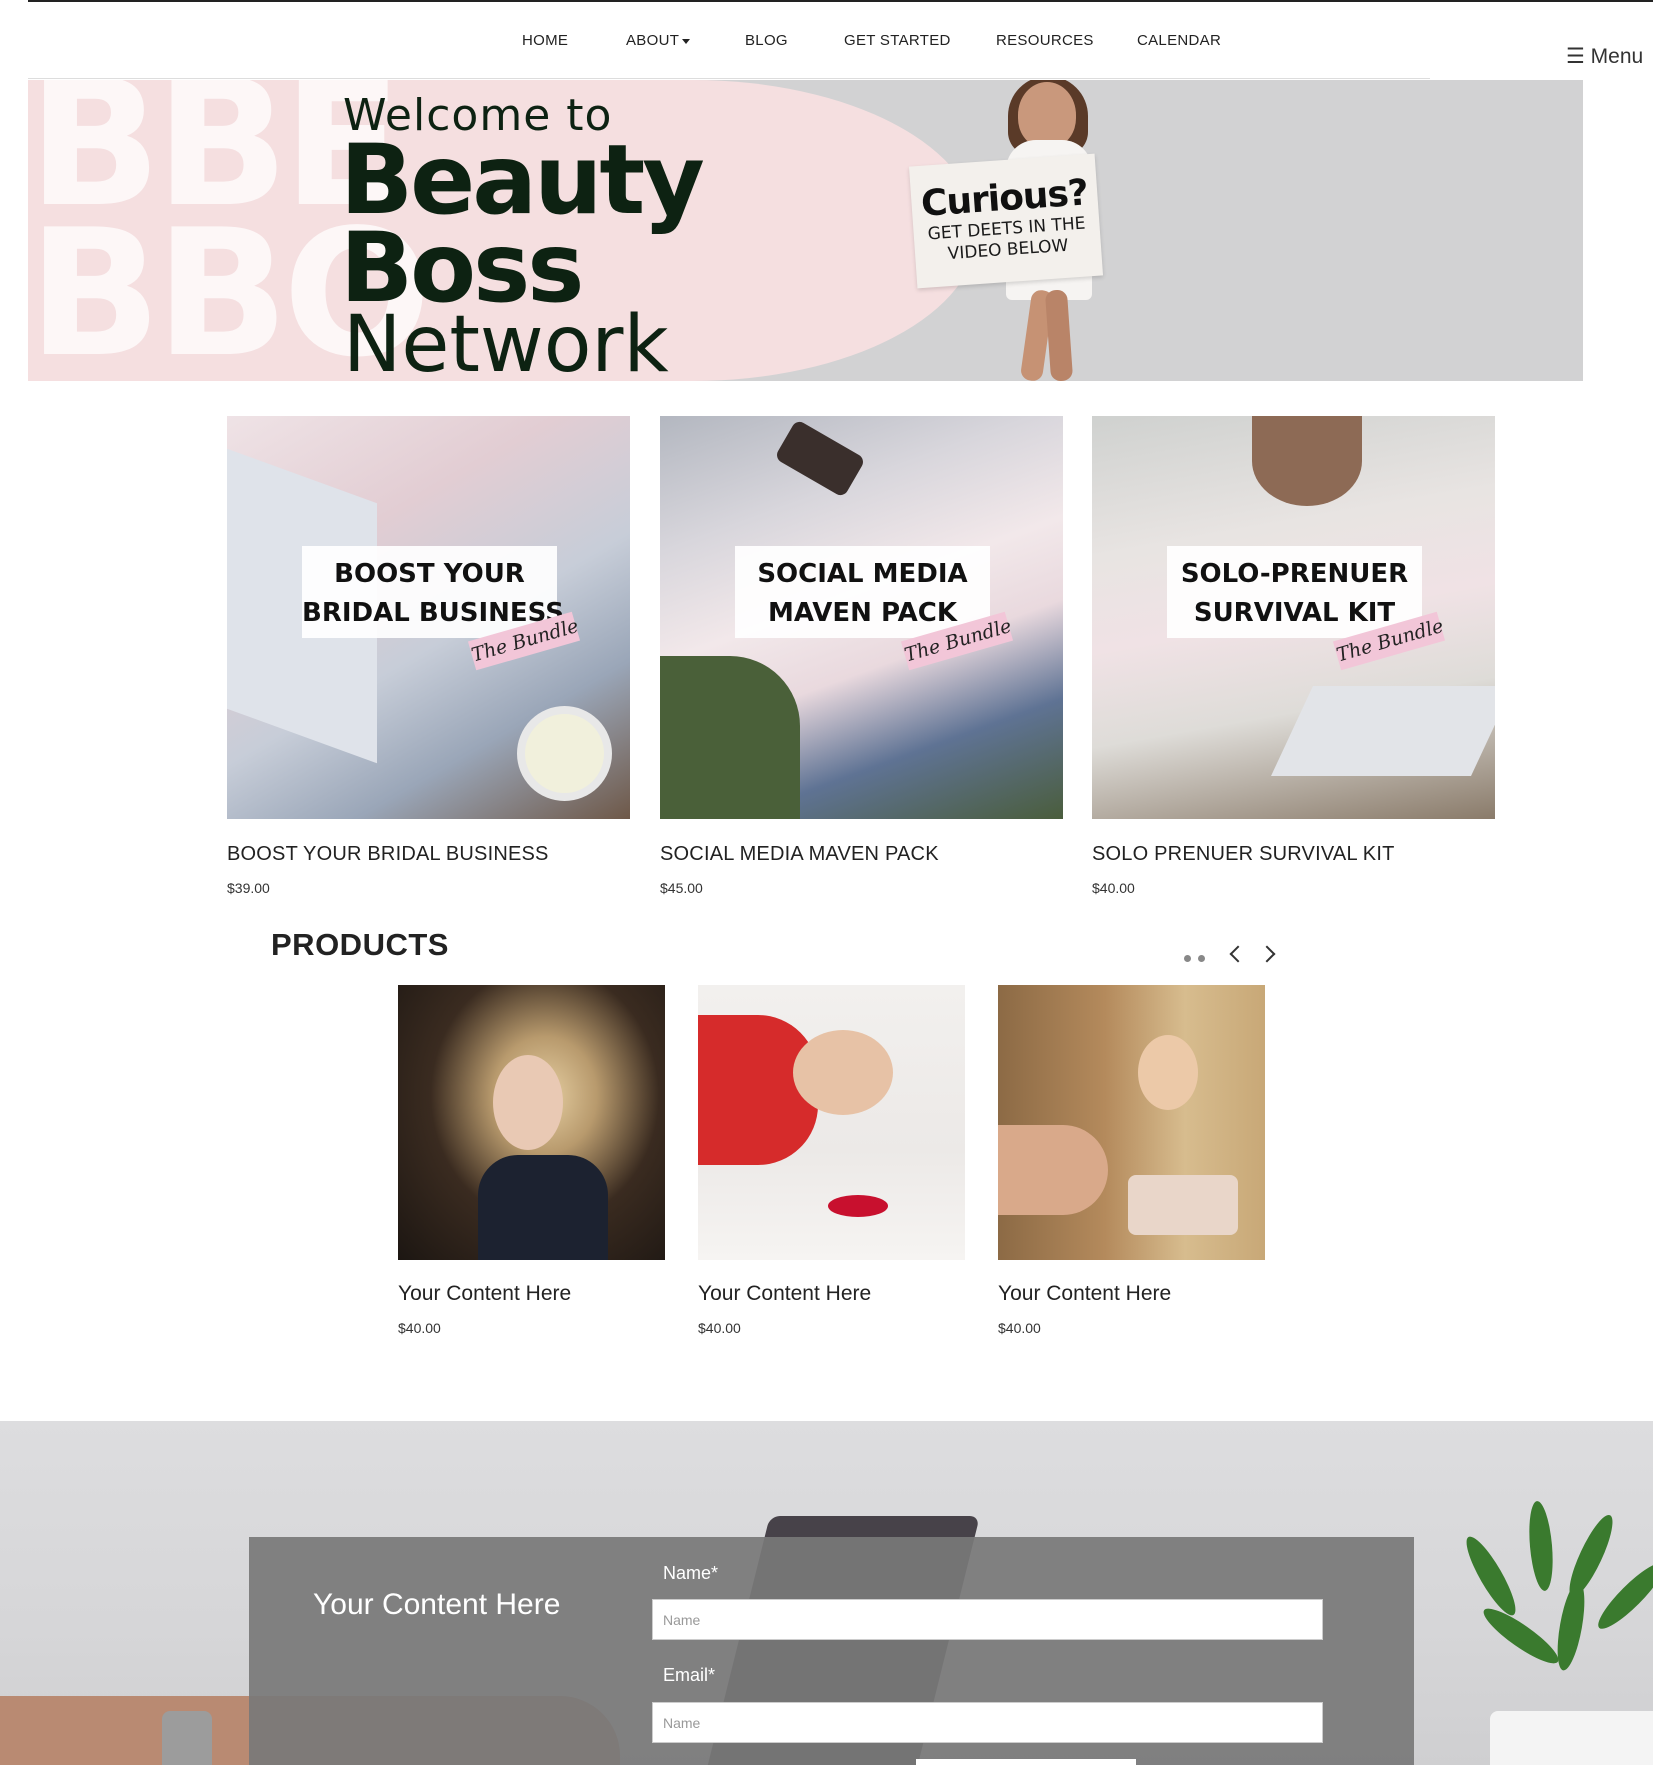 This screenshot has height=1765, width=1653. I want to click on rose-petal-shape, so click(858, 1206).